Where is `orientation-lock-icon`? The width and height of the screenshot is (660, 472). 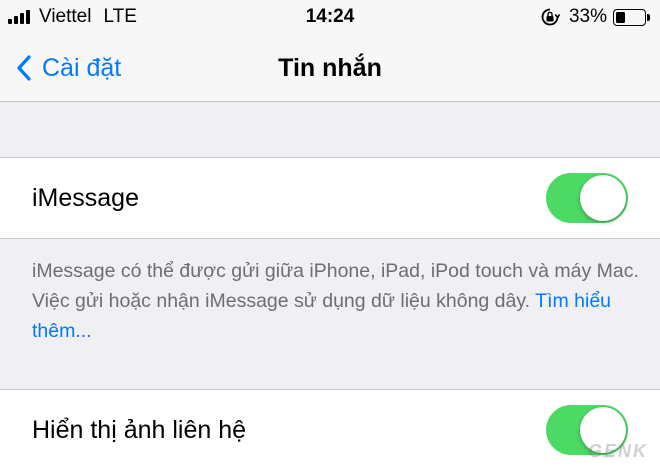
orientation-lock-icon is located at coordinates (550, 17).